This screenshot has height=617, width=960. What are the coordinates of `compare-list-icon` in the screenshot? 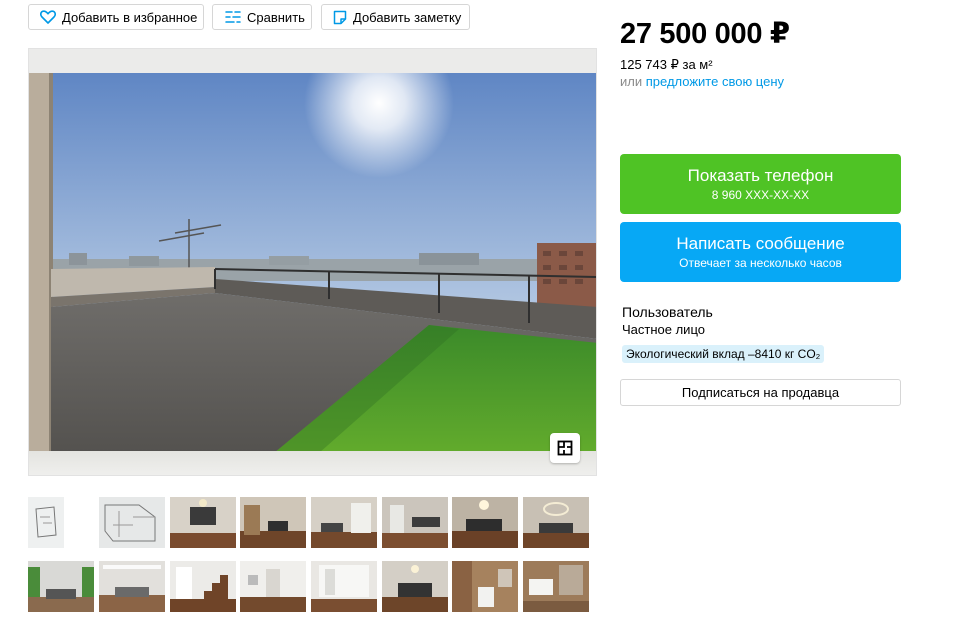 It's located at (233, 17).